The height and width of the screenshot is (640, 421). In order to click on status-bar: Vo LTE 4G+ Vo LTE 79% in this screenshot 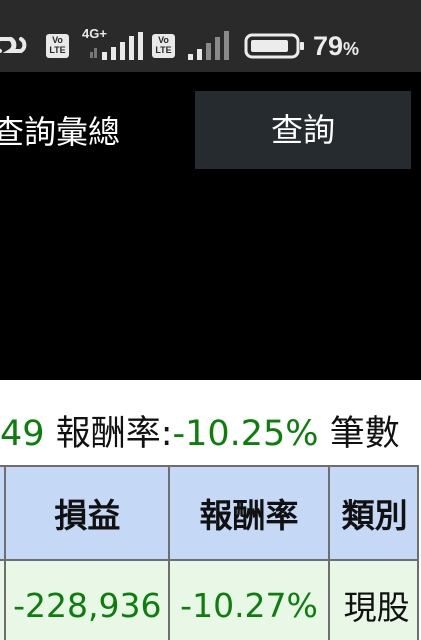, I will do `click(210, 36)`.